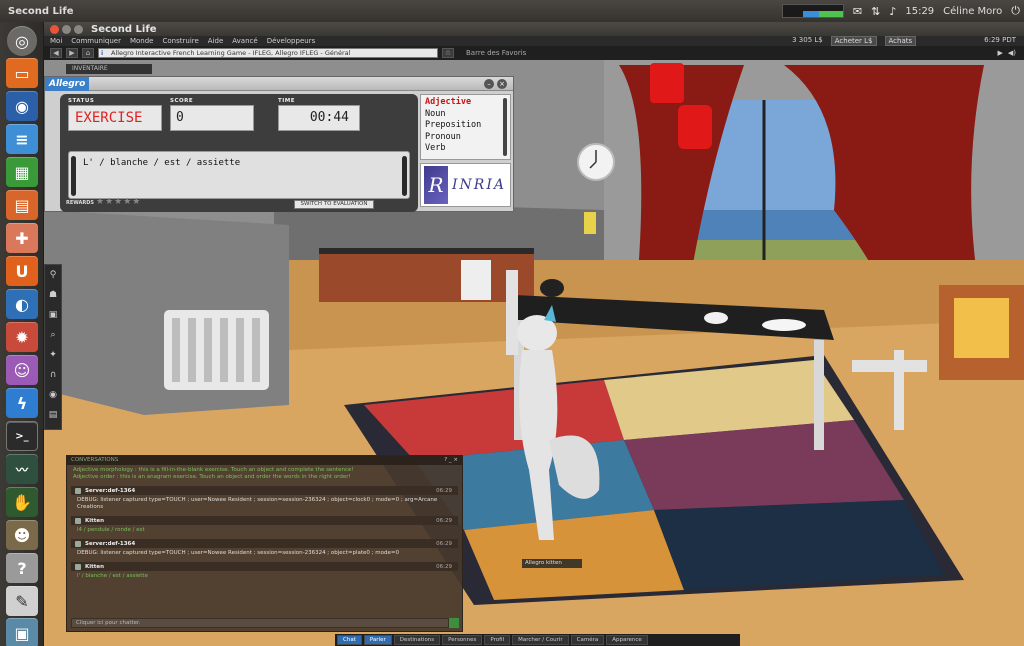 This screenshot has width=1024, height=646. I want to click on menu-world: Monde, so click(142, 41).